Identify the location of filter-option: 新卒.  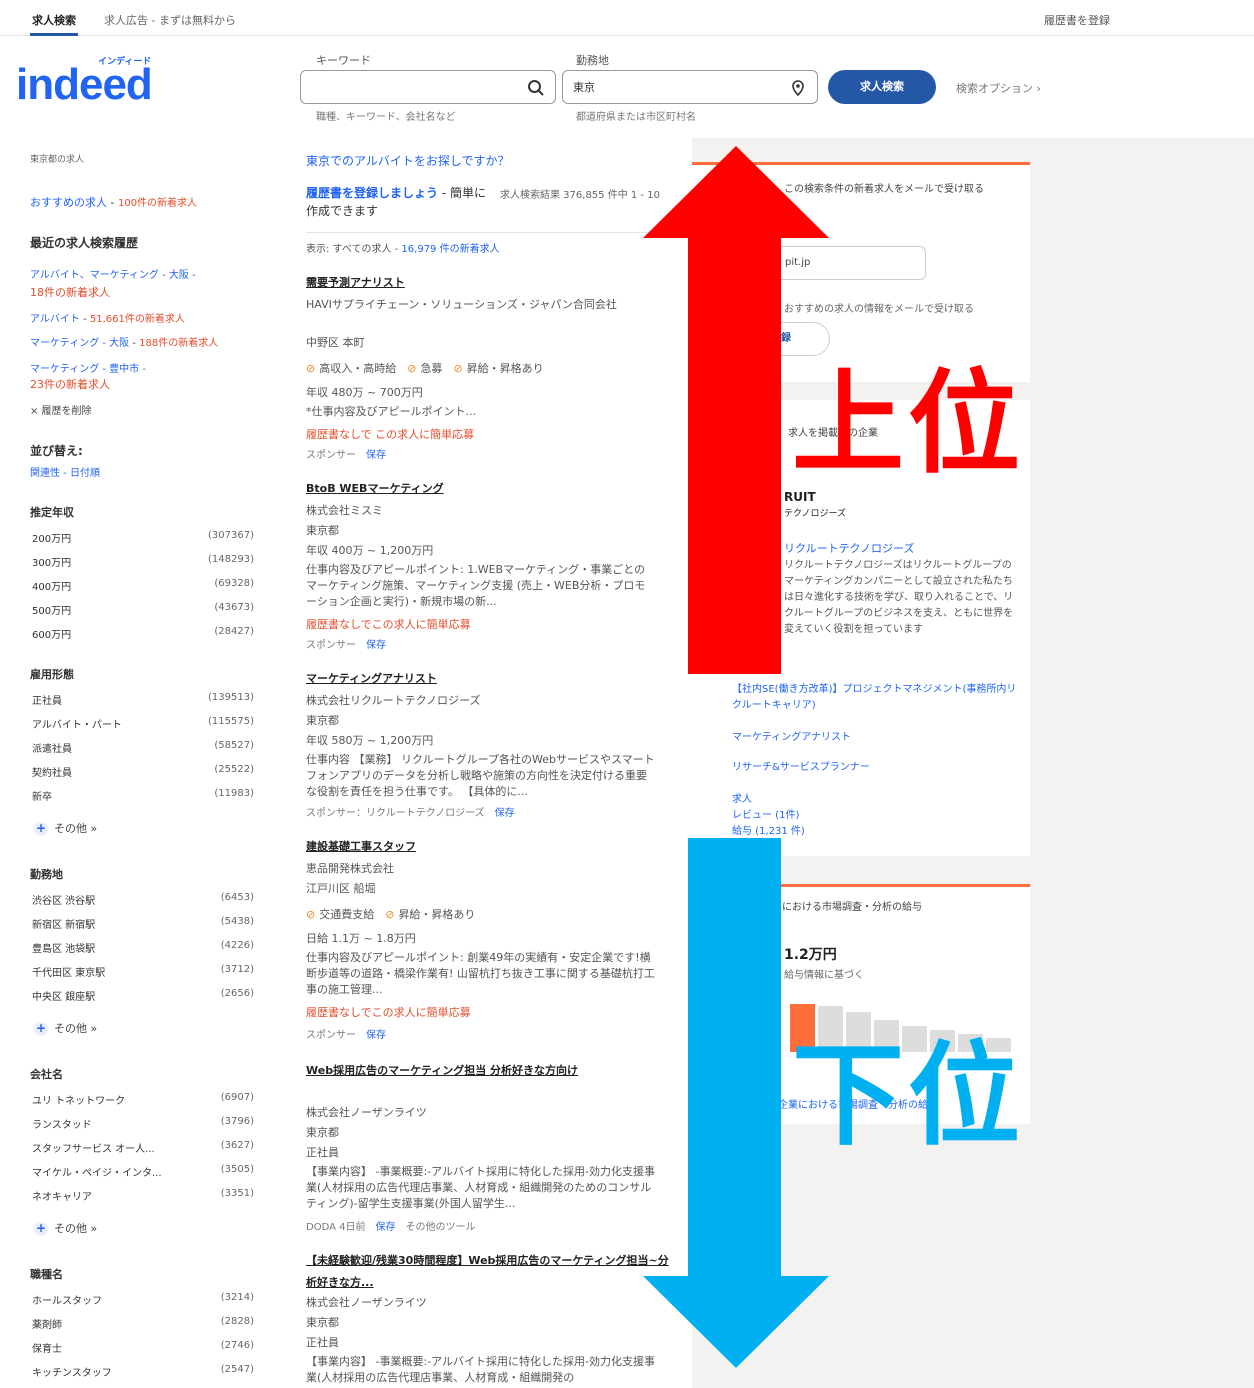
(42, 795).